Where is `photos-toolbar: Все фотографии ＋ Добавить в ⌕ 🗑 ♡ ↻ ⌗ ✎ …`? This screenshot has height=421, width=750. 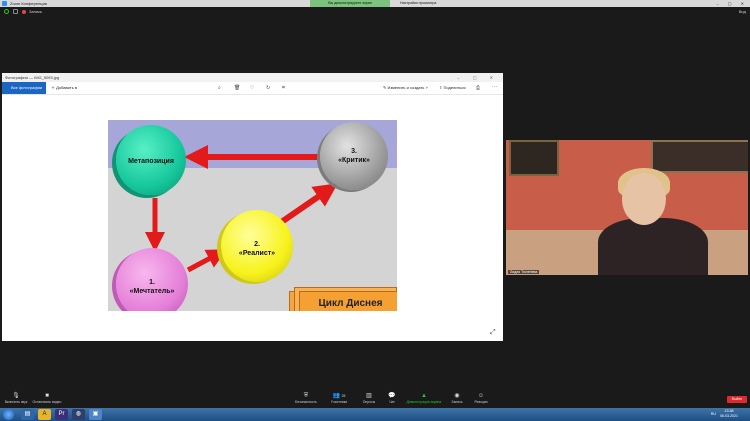 photos-toolbar: Все фотографии ＋ Добавить в ⌕ 🗑 ♡ ↻ ⌗ ✎ … is located at coordinates (252, 88).